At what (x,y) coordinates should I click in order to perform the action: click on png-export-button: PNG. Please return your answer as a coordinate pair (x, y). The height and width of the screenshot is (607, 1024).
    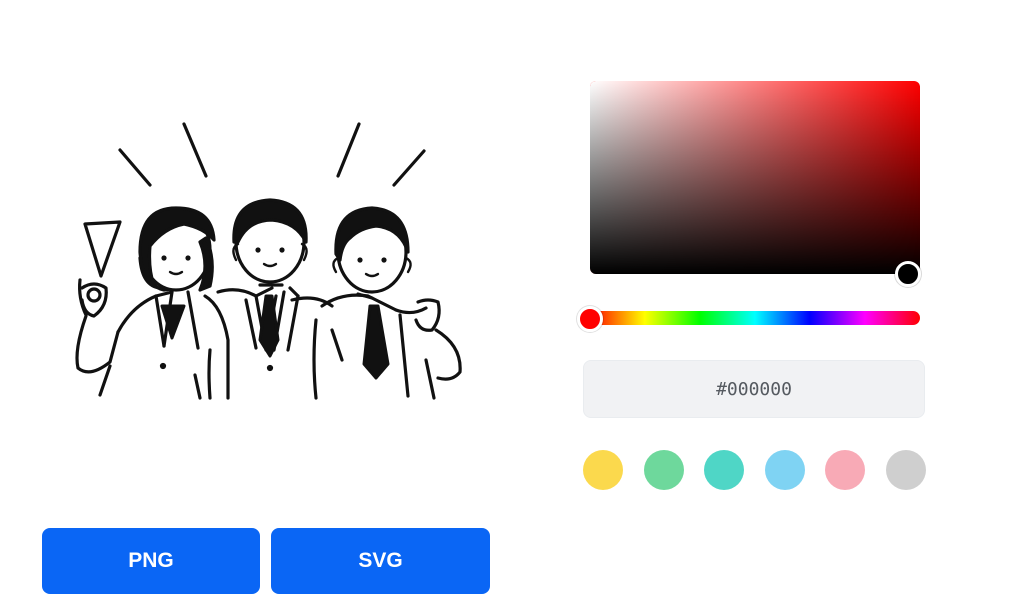
    Looking at the image, I should click on (151, 561).